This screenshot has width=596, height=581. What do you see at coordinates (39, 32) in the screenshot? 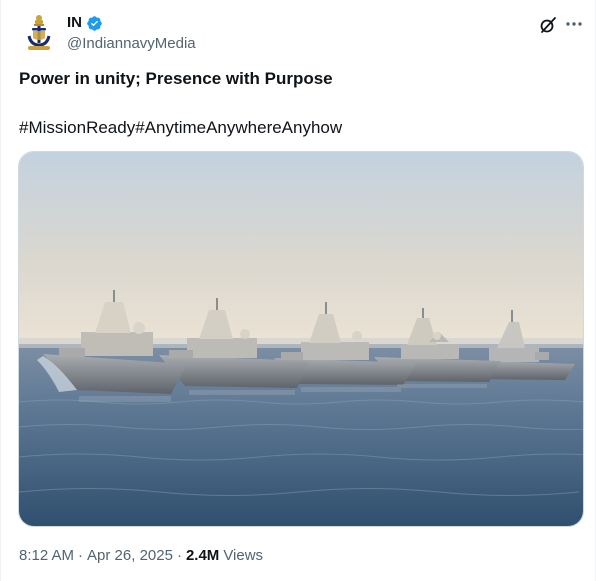
I see `indian-navy-crest-icon` at bounding box center [39, 32].